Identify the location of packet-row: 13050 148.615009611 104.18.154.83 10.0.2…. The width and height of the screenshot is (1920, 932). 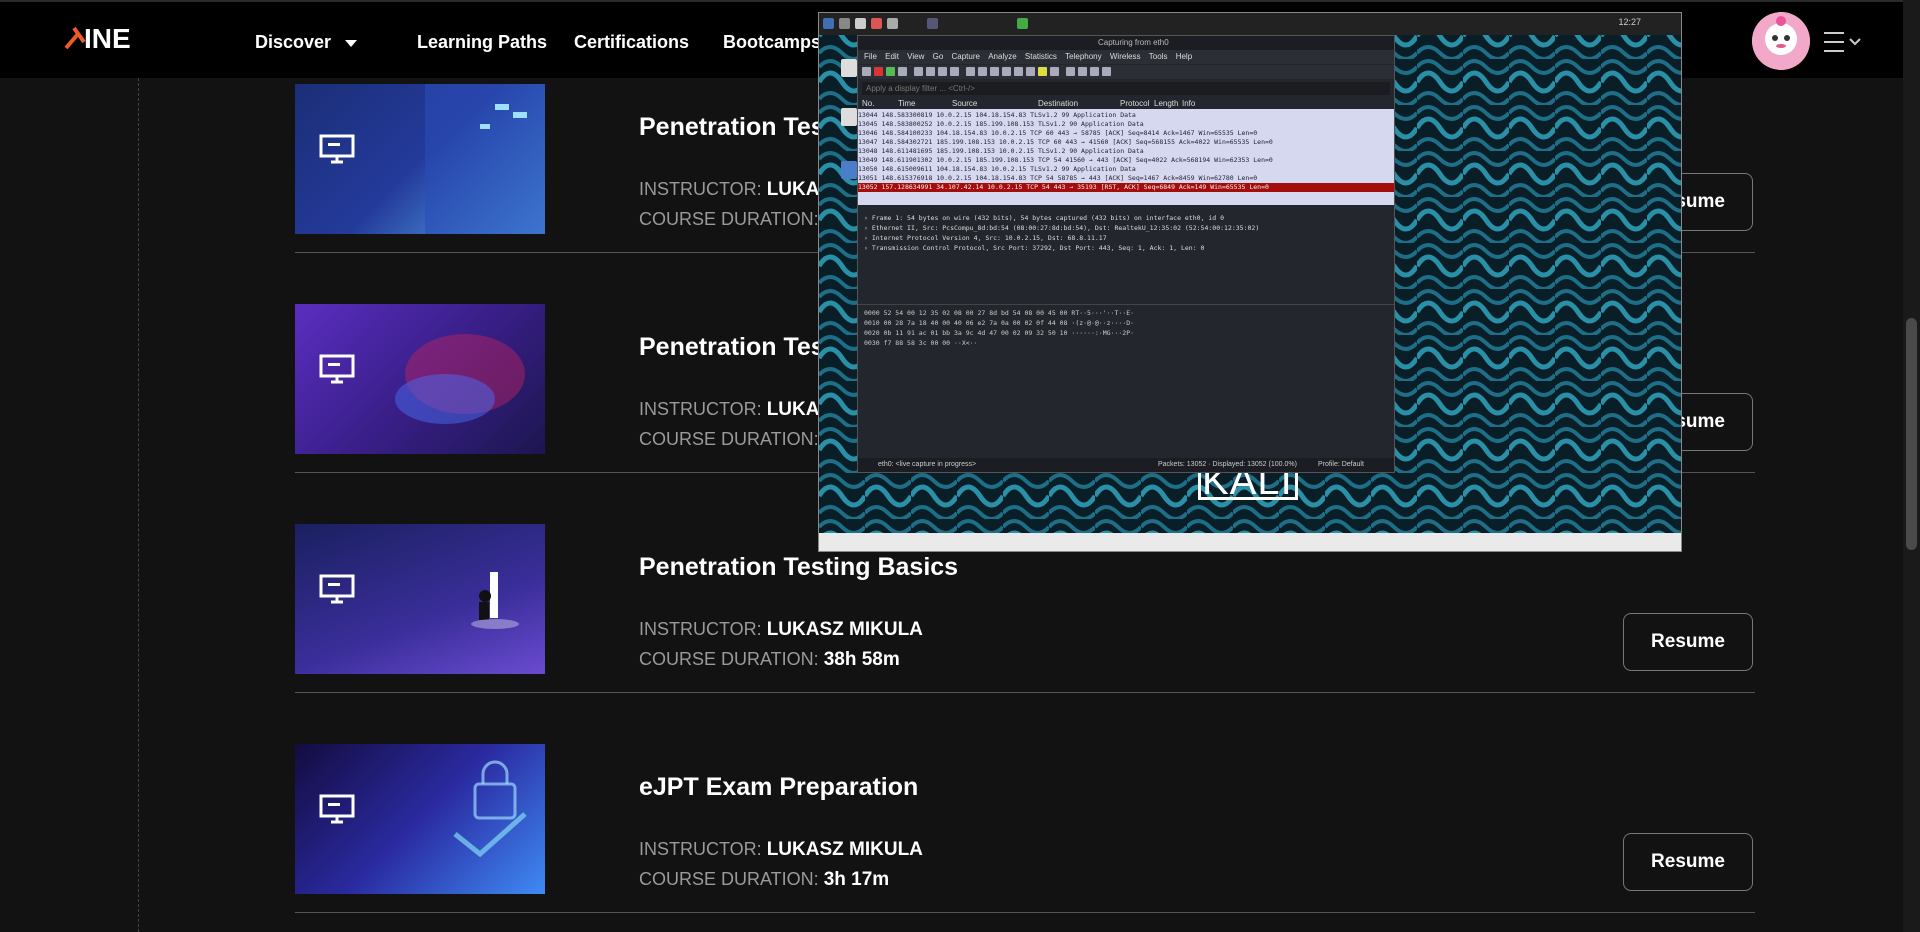
(1126, 169).